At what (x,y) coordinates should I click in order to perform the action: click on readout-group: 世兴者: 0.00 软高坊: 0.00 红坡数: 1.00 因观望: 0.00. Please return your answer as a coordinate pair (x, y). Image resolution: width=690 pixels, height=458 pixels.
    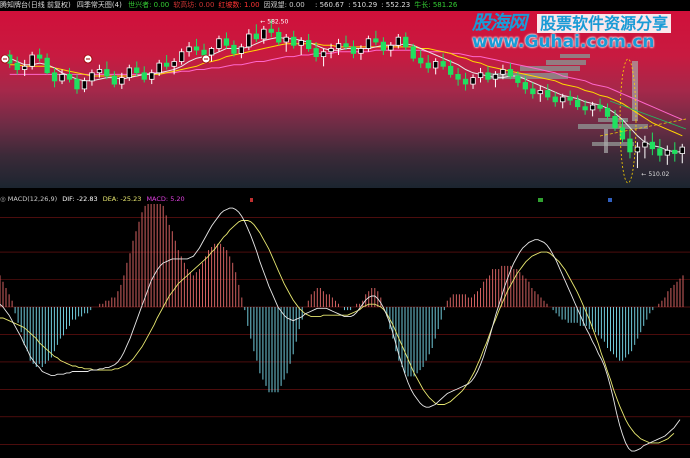
    Looking at the image, I should click on (218, 5).